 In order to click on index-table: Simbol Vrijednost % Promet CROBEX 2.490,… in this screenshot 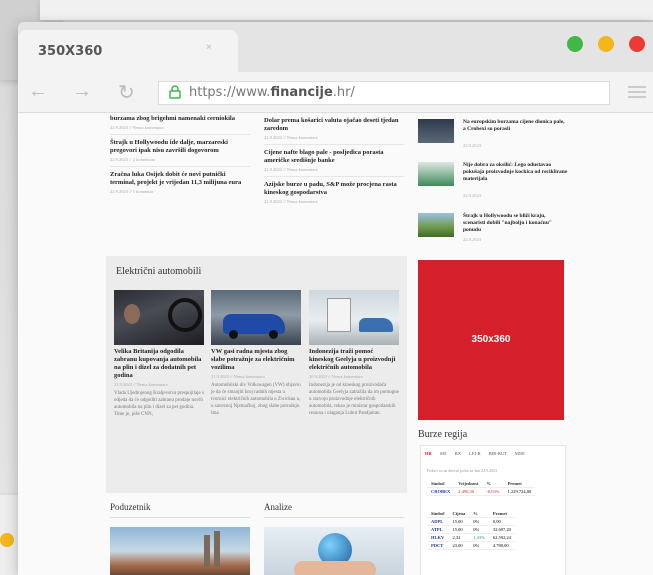, I will do `click(481, 488)`.